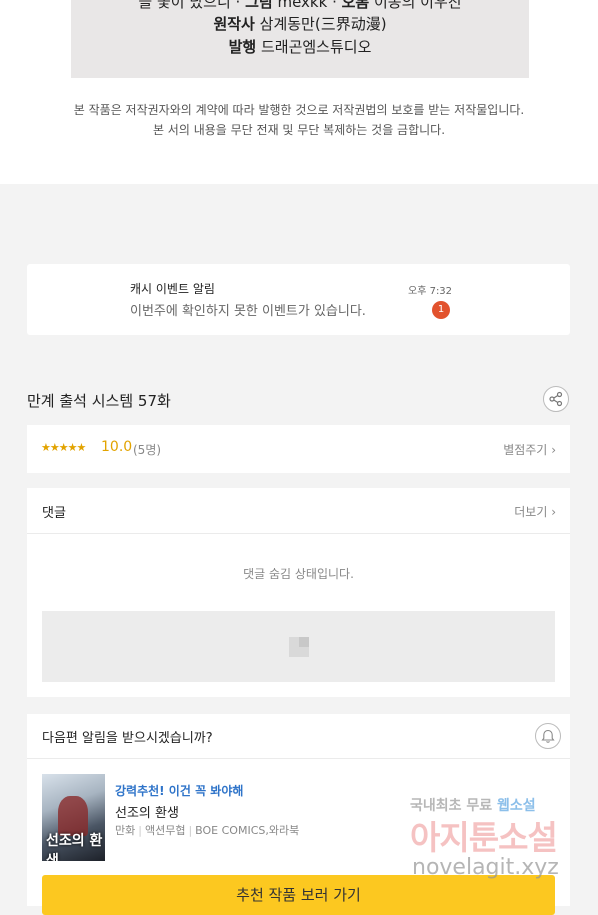 The width and height of the screenshot is (598, 915). What do you see at coordinates (74, 847) in the screenshot?
I see `cover-title-art: 선조의 환생` at bounding box center [74, 847].